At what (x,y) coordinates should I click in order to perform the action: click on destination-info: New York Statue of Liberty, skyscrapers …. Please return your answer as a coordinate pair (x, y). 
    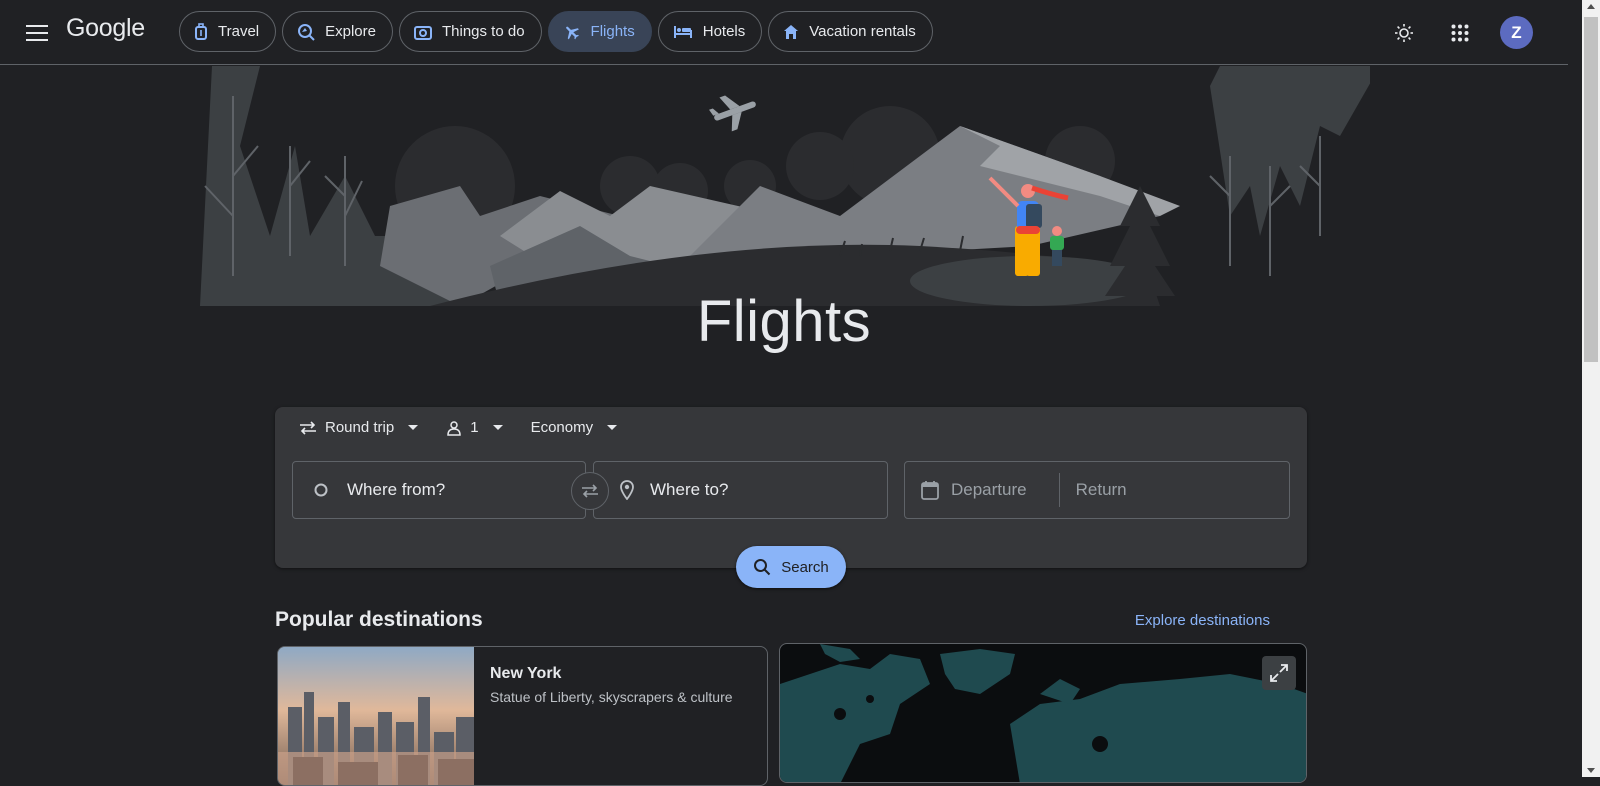
    Looking at the image, I should click on (611, 716).